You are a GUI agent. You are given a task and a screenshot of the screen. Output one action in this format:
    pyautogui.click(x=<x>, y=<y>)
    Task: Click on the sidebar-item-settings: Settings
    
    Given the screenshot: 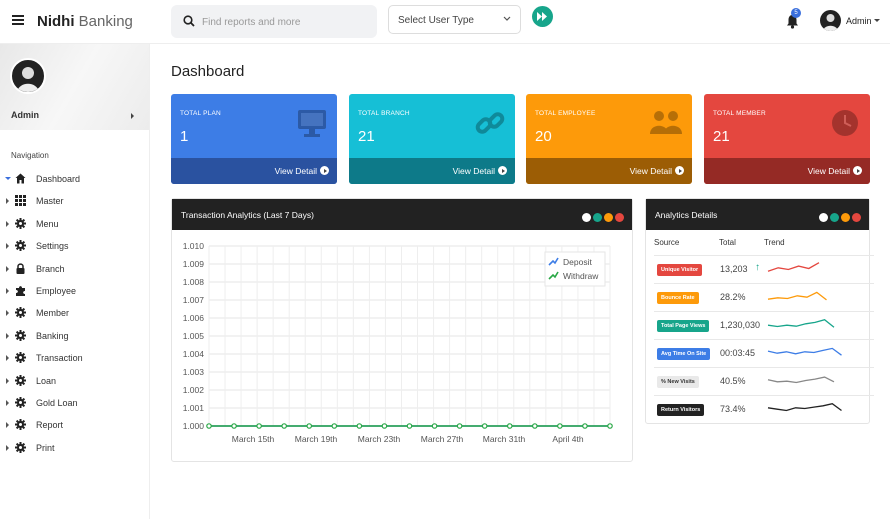 What is the action you would take?
    pyautogui.click(x=74, y=246)
    